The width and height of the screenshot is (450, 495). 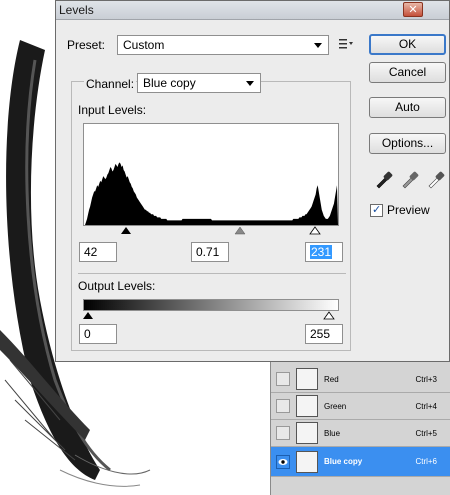 I want to click on preset-options-icon, so click(x=346, y=44).